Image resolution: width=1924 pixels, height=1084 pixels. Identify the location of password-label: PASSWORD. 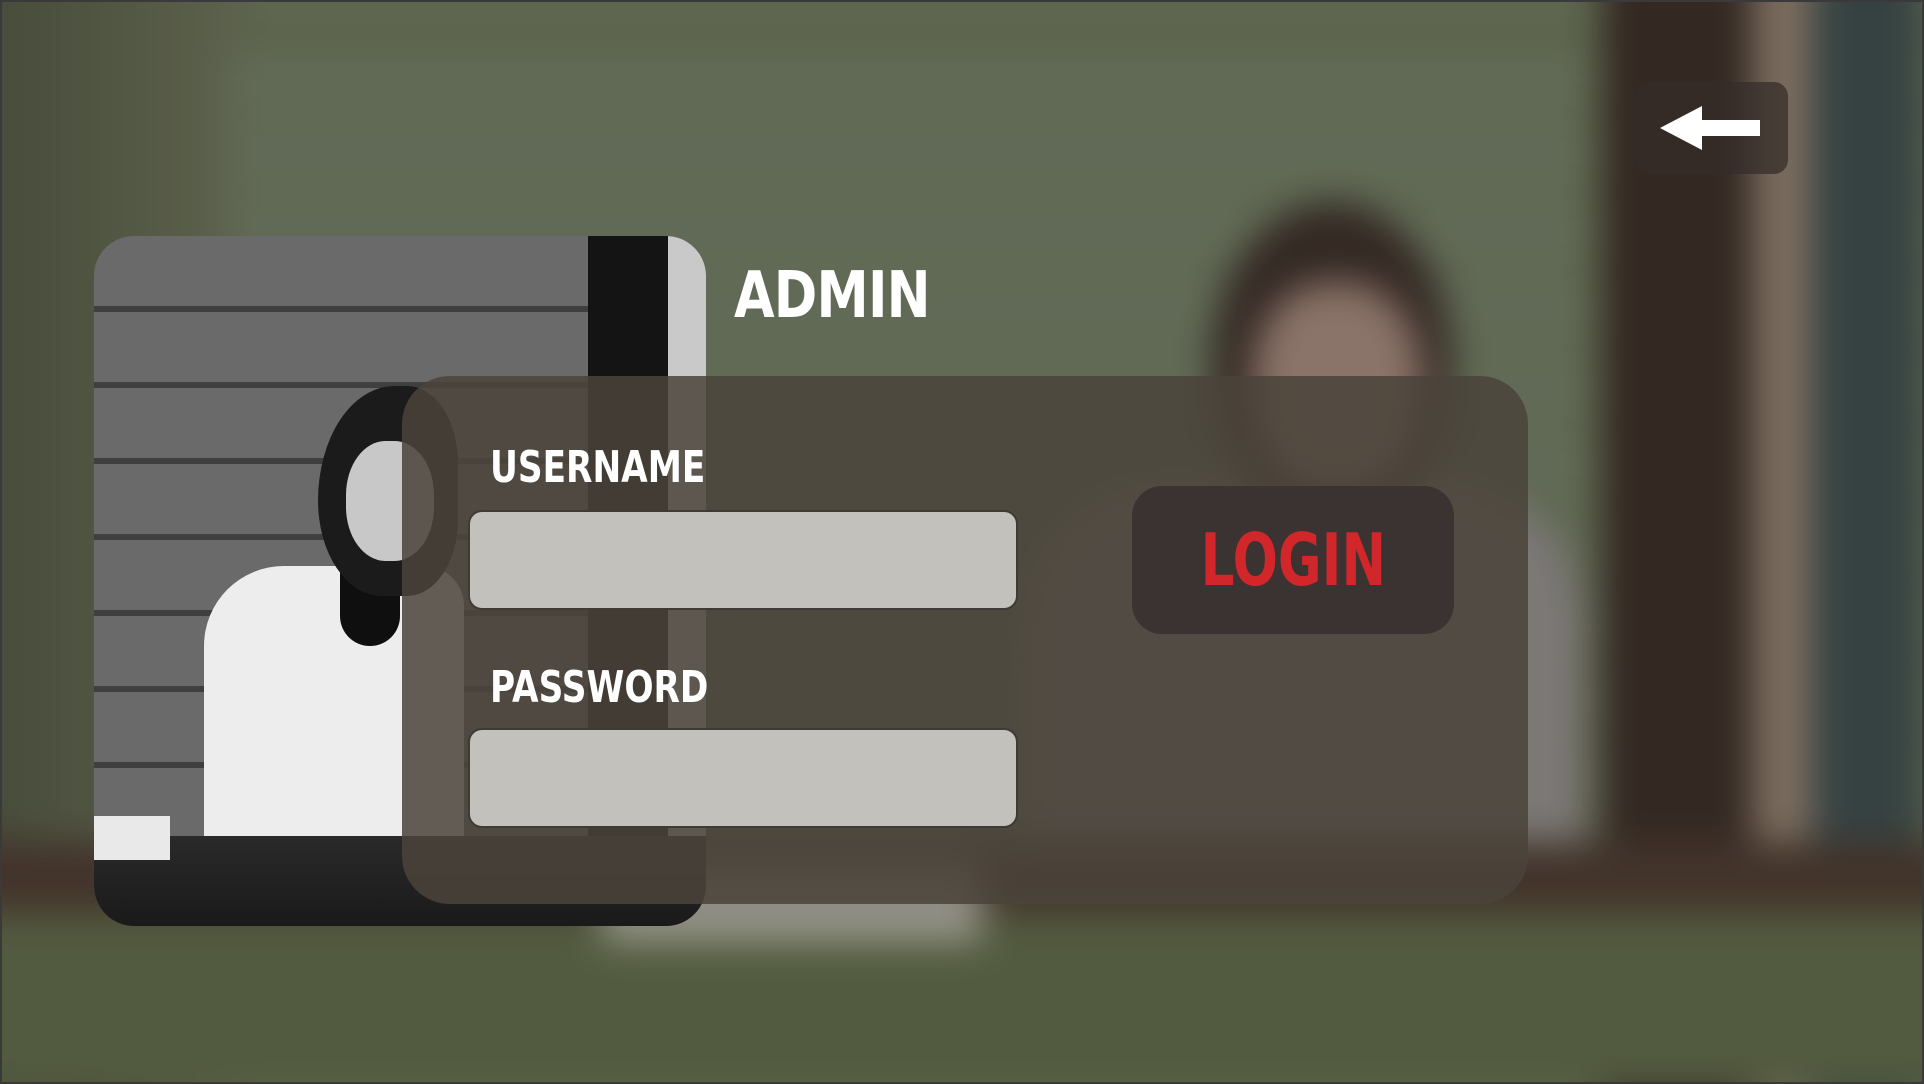
(599, 687).